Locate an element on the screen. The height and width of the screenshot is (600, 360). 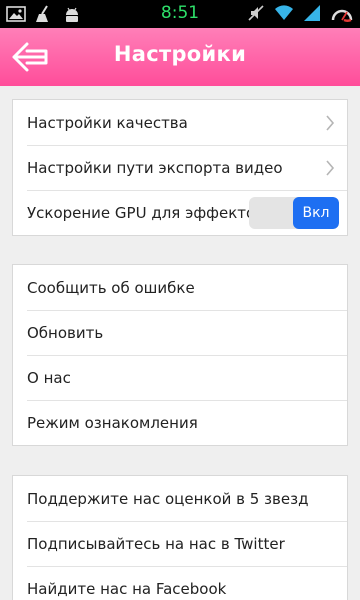
report-bug-label: Сообщить об ошибке is located at coordinates (111, 287).